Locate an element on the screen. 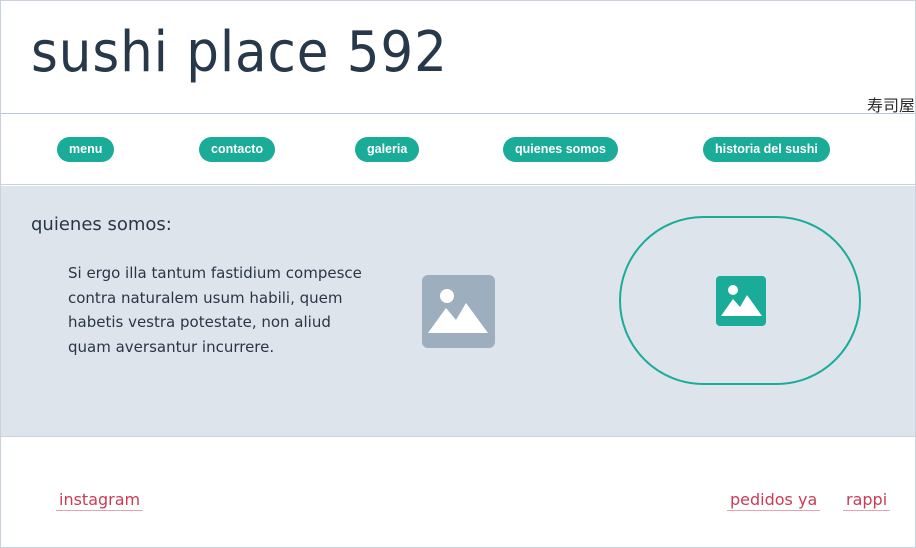 Image resolution: width=916 pixels, height=548 pixels. instagram-link: instagram is located at coordinates (100, 500).